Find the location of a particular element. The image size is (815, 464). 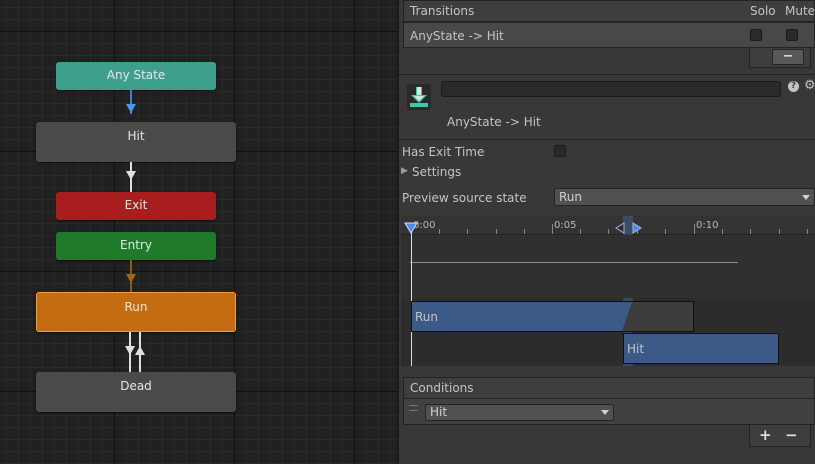

transition-icon is located at coordinates (419, 97).